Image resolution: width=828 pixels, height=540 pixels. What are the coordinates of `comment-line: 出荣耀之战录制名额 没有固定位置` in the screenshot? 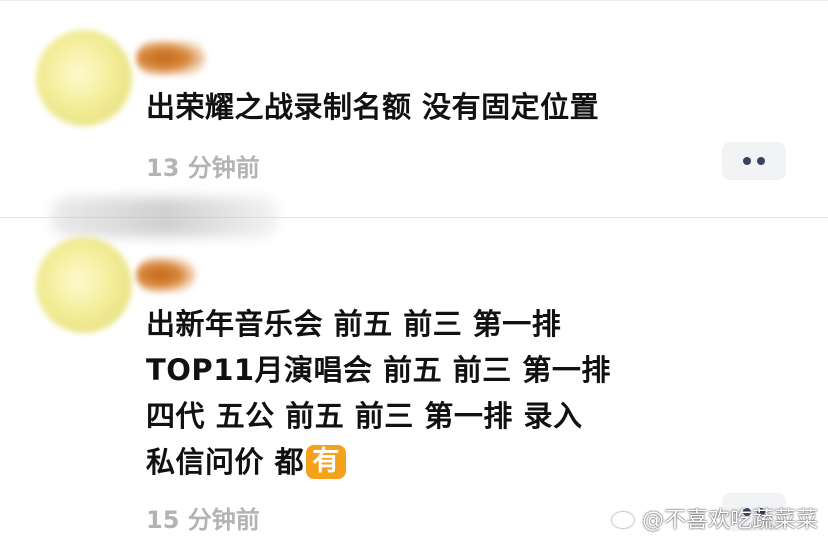 It's located at (373, 107).